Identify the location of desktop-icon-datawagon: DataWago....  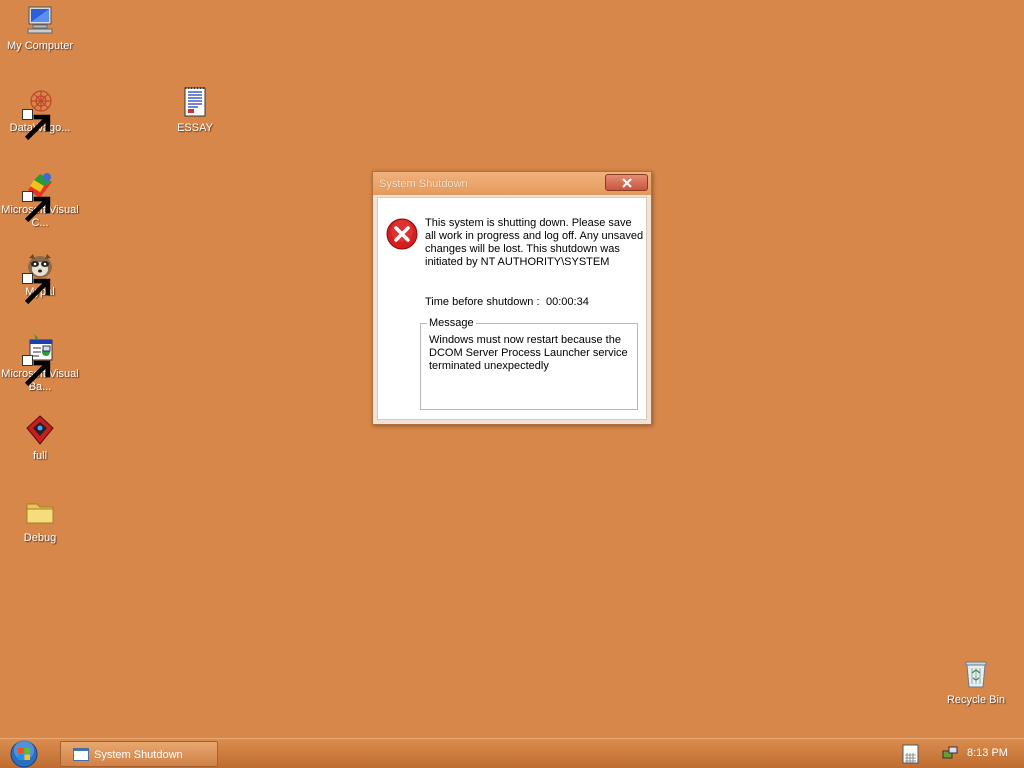
(40, 113).